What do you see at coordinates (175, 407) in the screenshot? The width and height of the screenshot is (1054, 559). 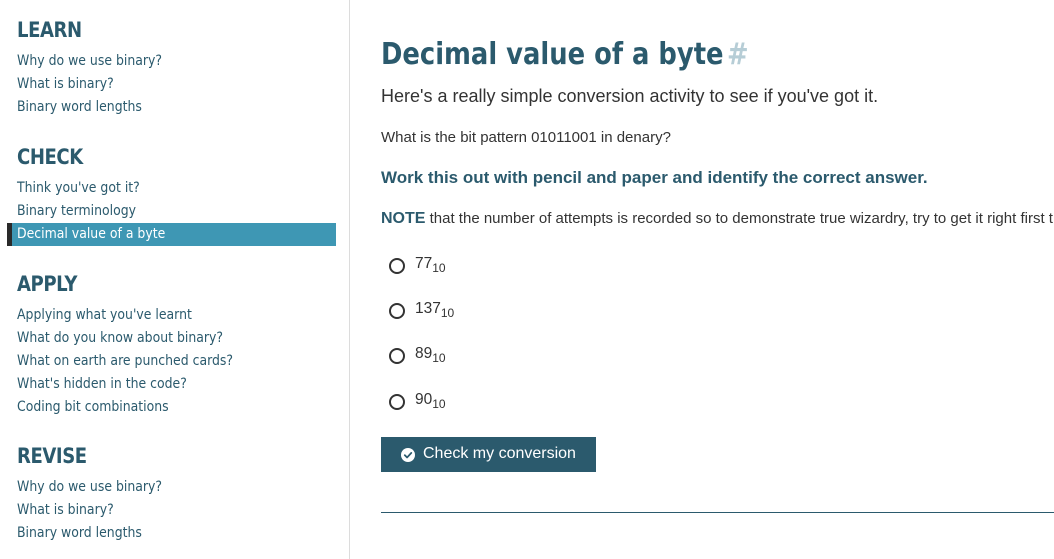 I see `sidebar-item-coding-bit-combinations: Coding bit combinations` at bounding box center [175, 407].